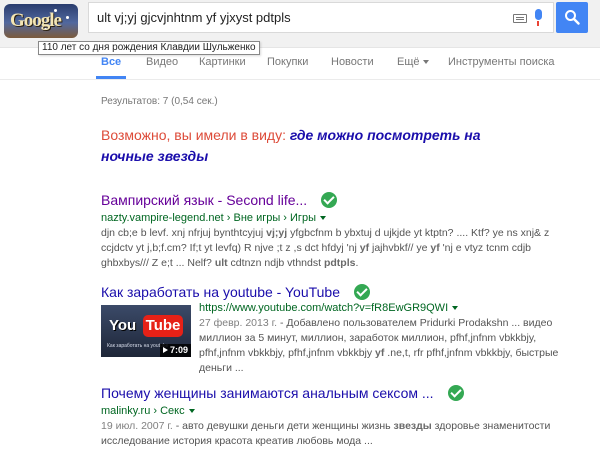 This screenshot has width=600, height=453. I want to click on result-url-domain: malinky.ru, so click(125, 411).